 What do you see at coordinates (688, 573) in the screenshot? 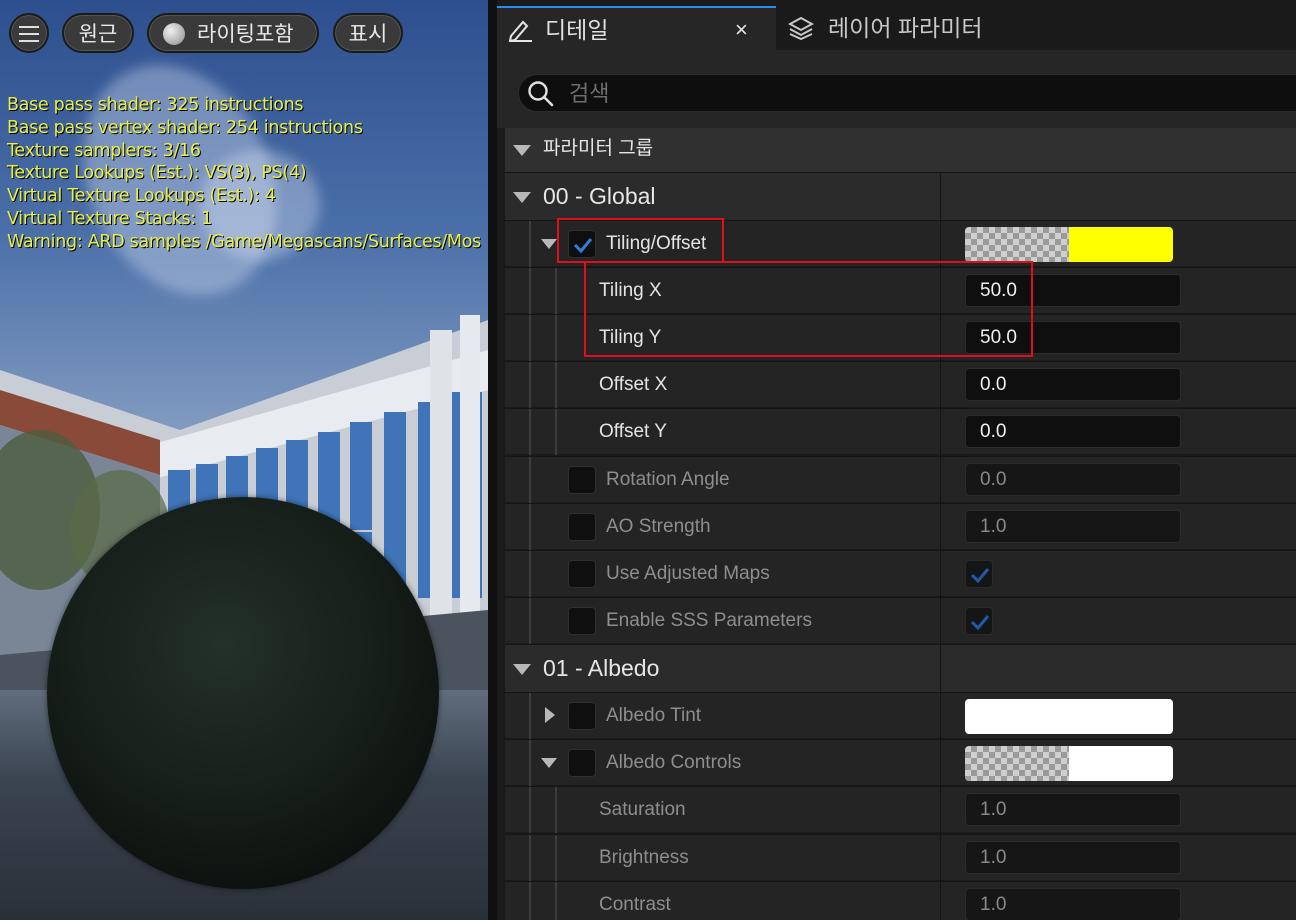
I see `use-adjusted-maps-label: Use Adjusted Maps` at bounding box center [688, 573].